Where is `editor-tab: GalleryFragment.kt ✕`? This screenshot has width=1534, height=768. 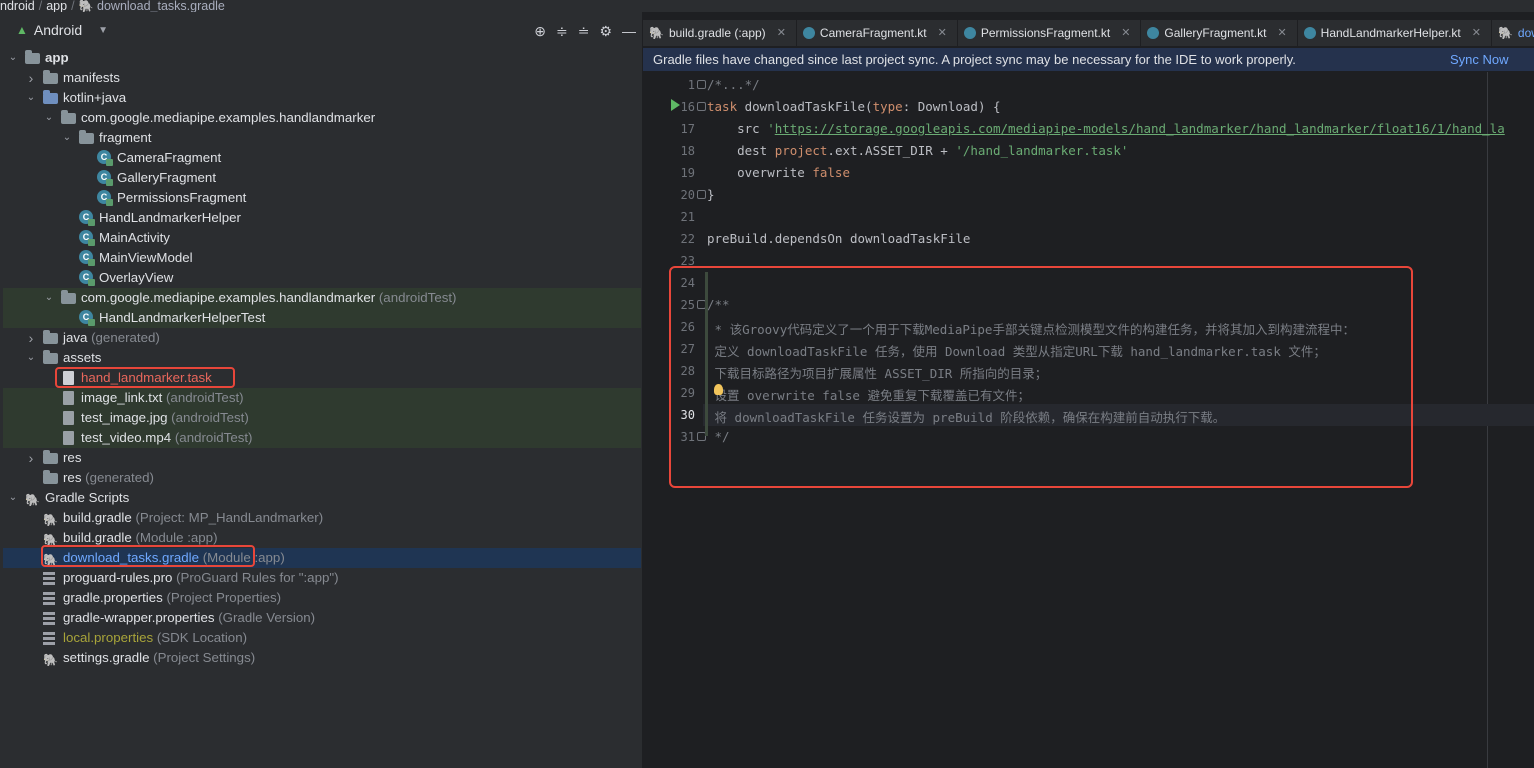 editor-tab: GalleryFragment.kt ✕ is located at coordinates (1219, 33).